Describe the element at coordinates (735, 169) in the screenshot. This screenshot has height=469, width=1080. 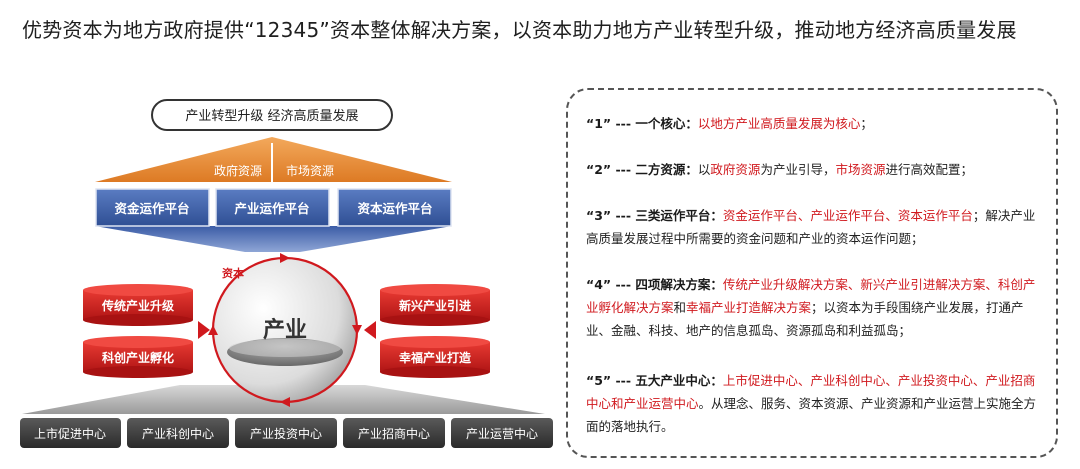
I see `point-highlight-text: 政府资源` at that location.